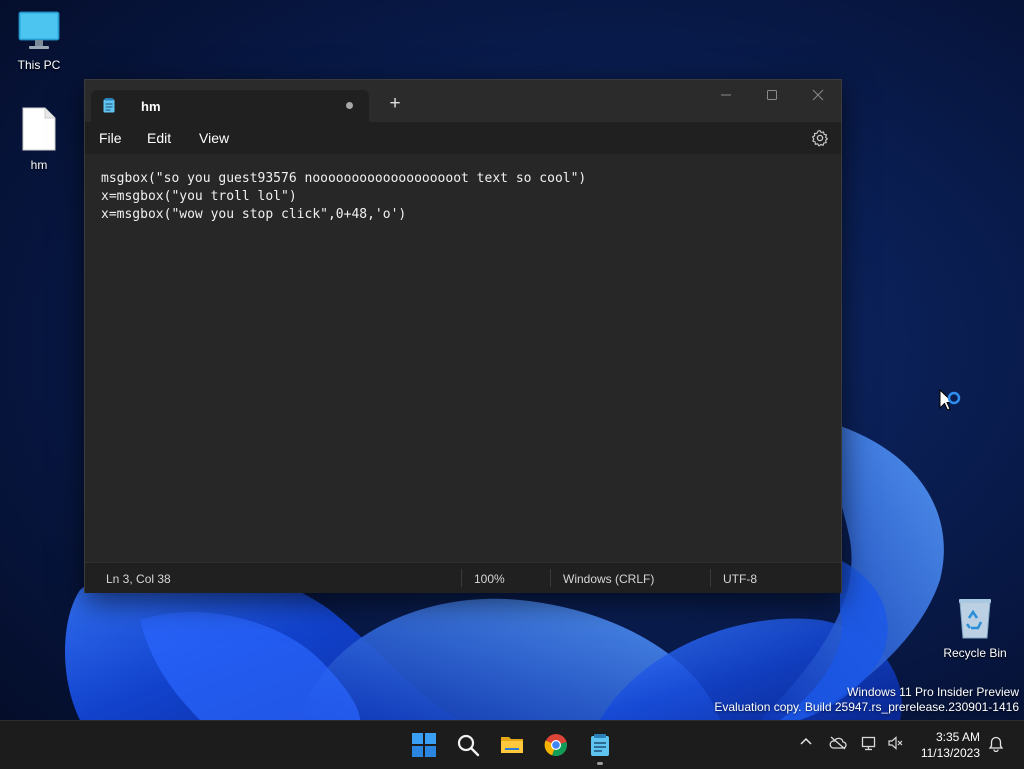  I want to click on mouse-busy-cursor-icon, so click(950, 400).